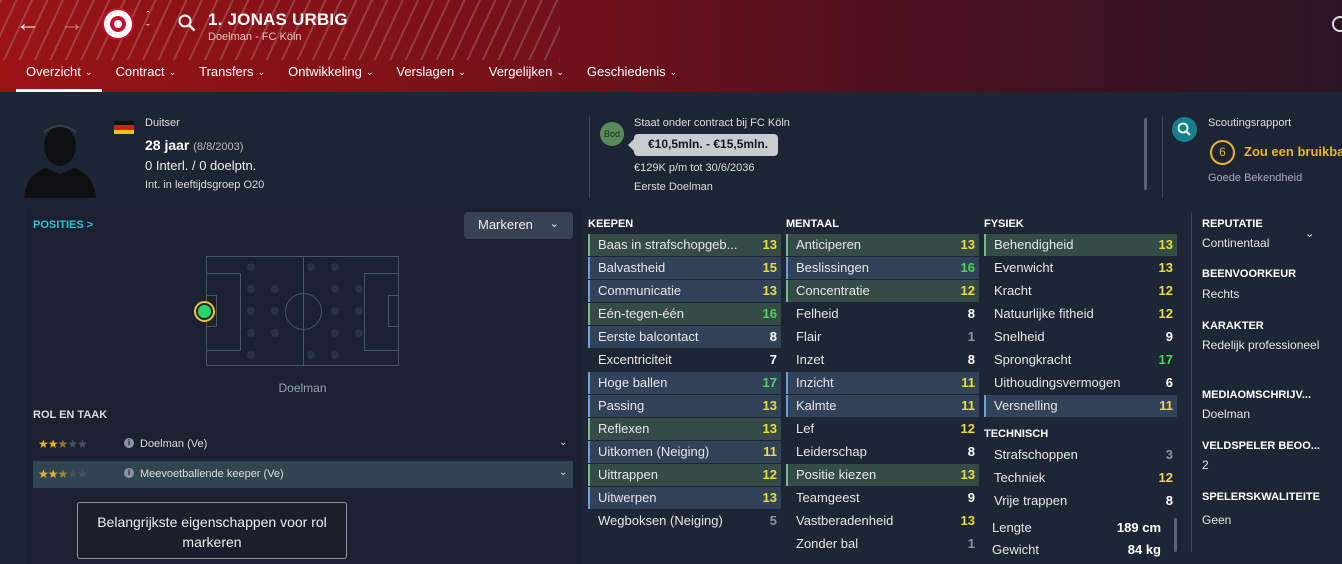 This screenshot has width=1342, height=564. Describe the element at coordinates (205, 185) in the screenshot. I see `youth-caps: Int. in leeftijdsgroep O20` at that location.